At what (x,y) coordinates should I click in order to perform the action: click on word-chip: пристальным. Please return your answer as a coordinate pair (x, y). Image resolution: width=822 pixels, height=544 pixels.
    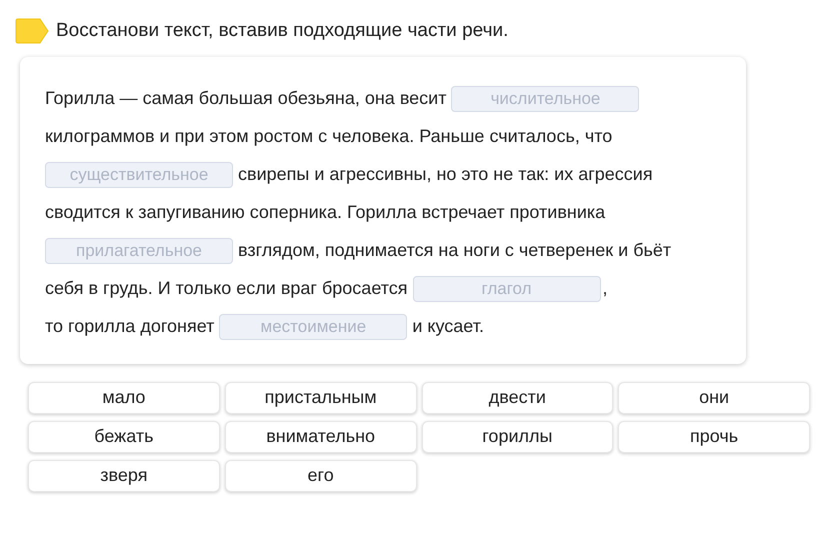
    Looking at the image, I should click on (320, 398).